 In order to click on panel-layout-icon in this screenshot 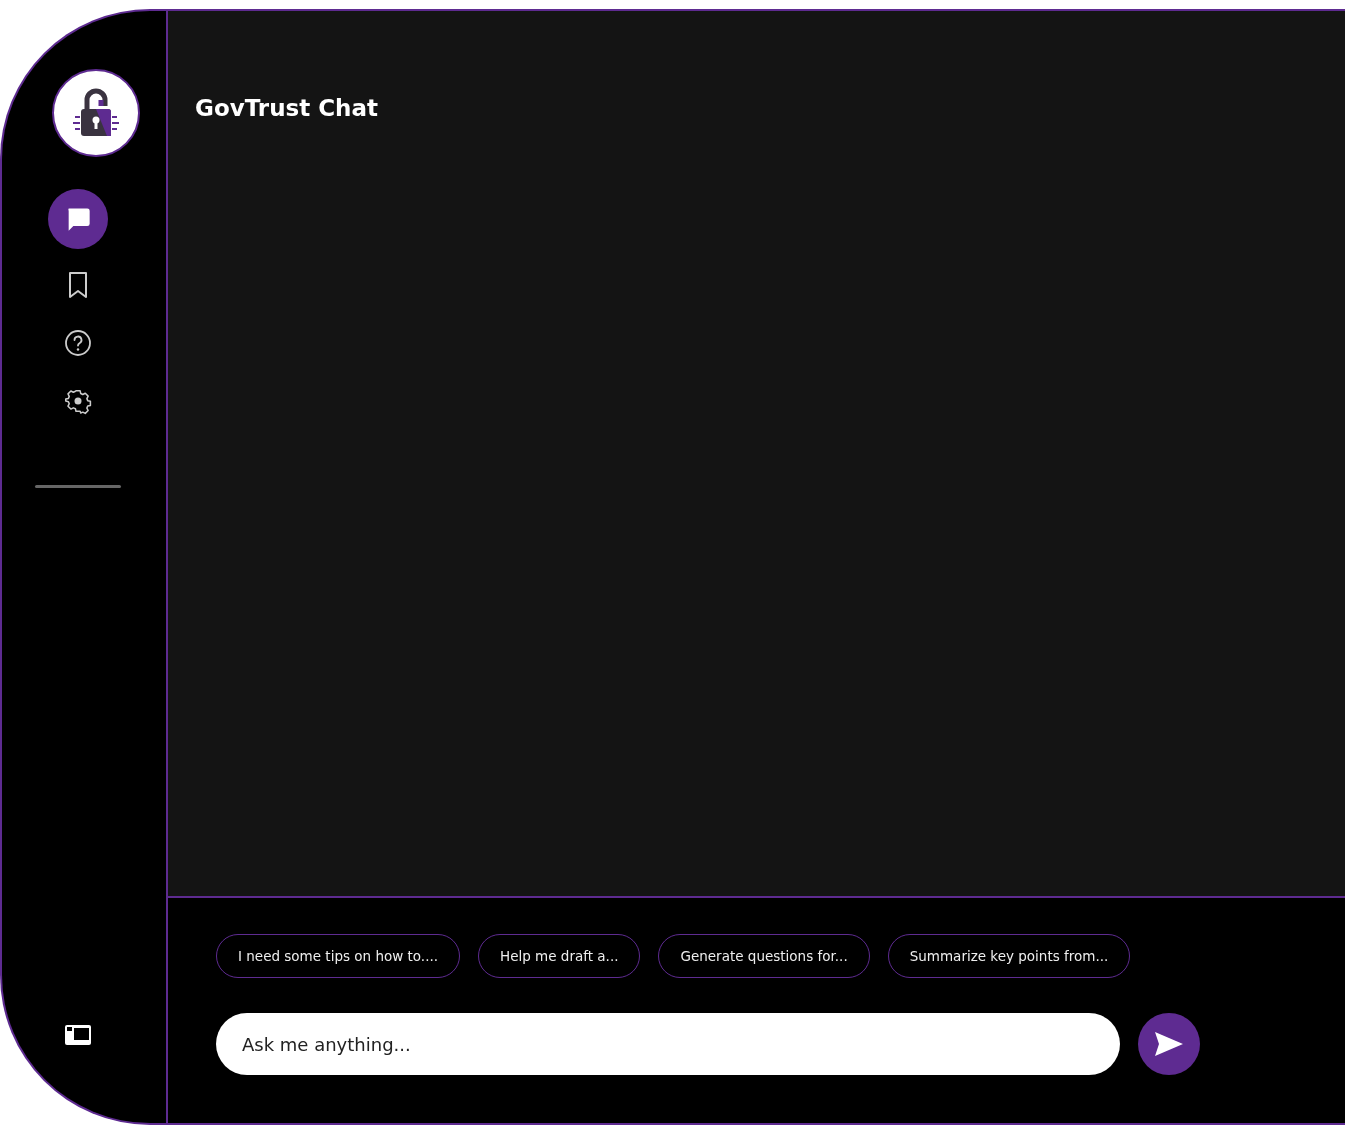, I will do `click(78, 1035)`.